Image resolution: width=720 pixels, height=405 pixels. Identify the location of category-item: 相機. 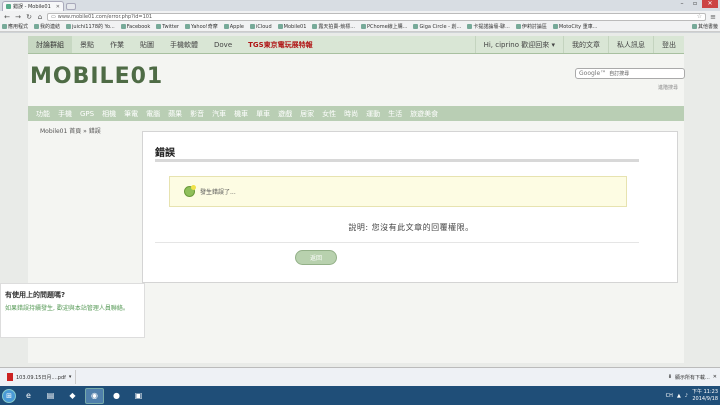
(109, 114).